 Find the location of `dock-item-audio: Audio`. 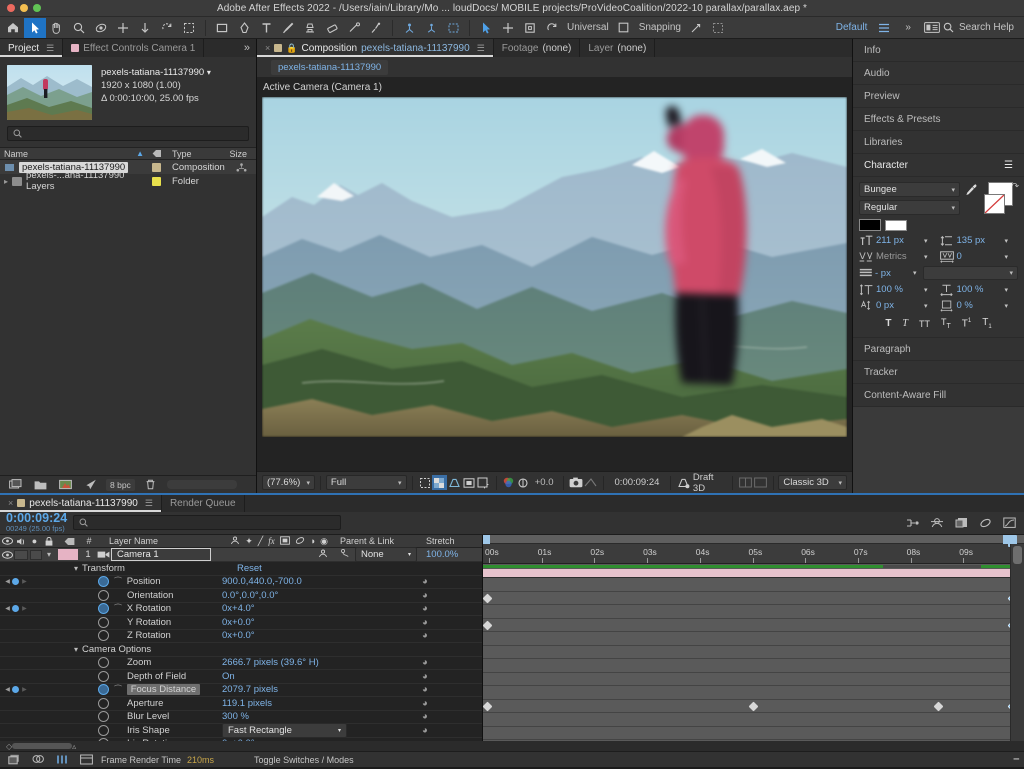

dock-item-audio: Audio is located at coordinates (938, 73).